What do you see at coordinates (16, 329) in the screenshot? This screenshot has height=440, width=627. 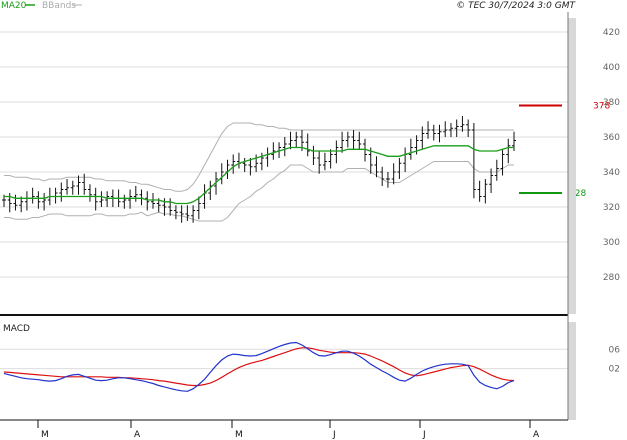 I see `macd-label: MACD` at bounding box center [16, 329].